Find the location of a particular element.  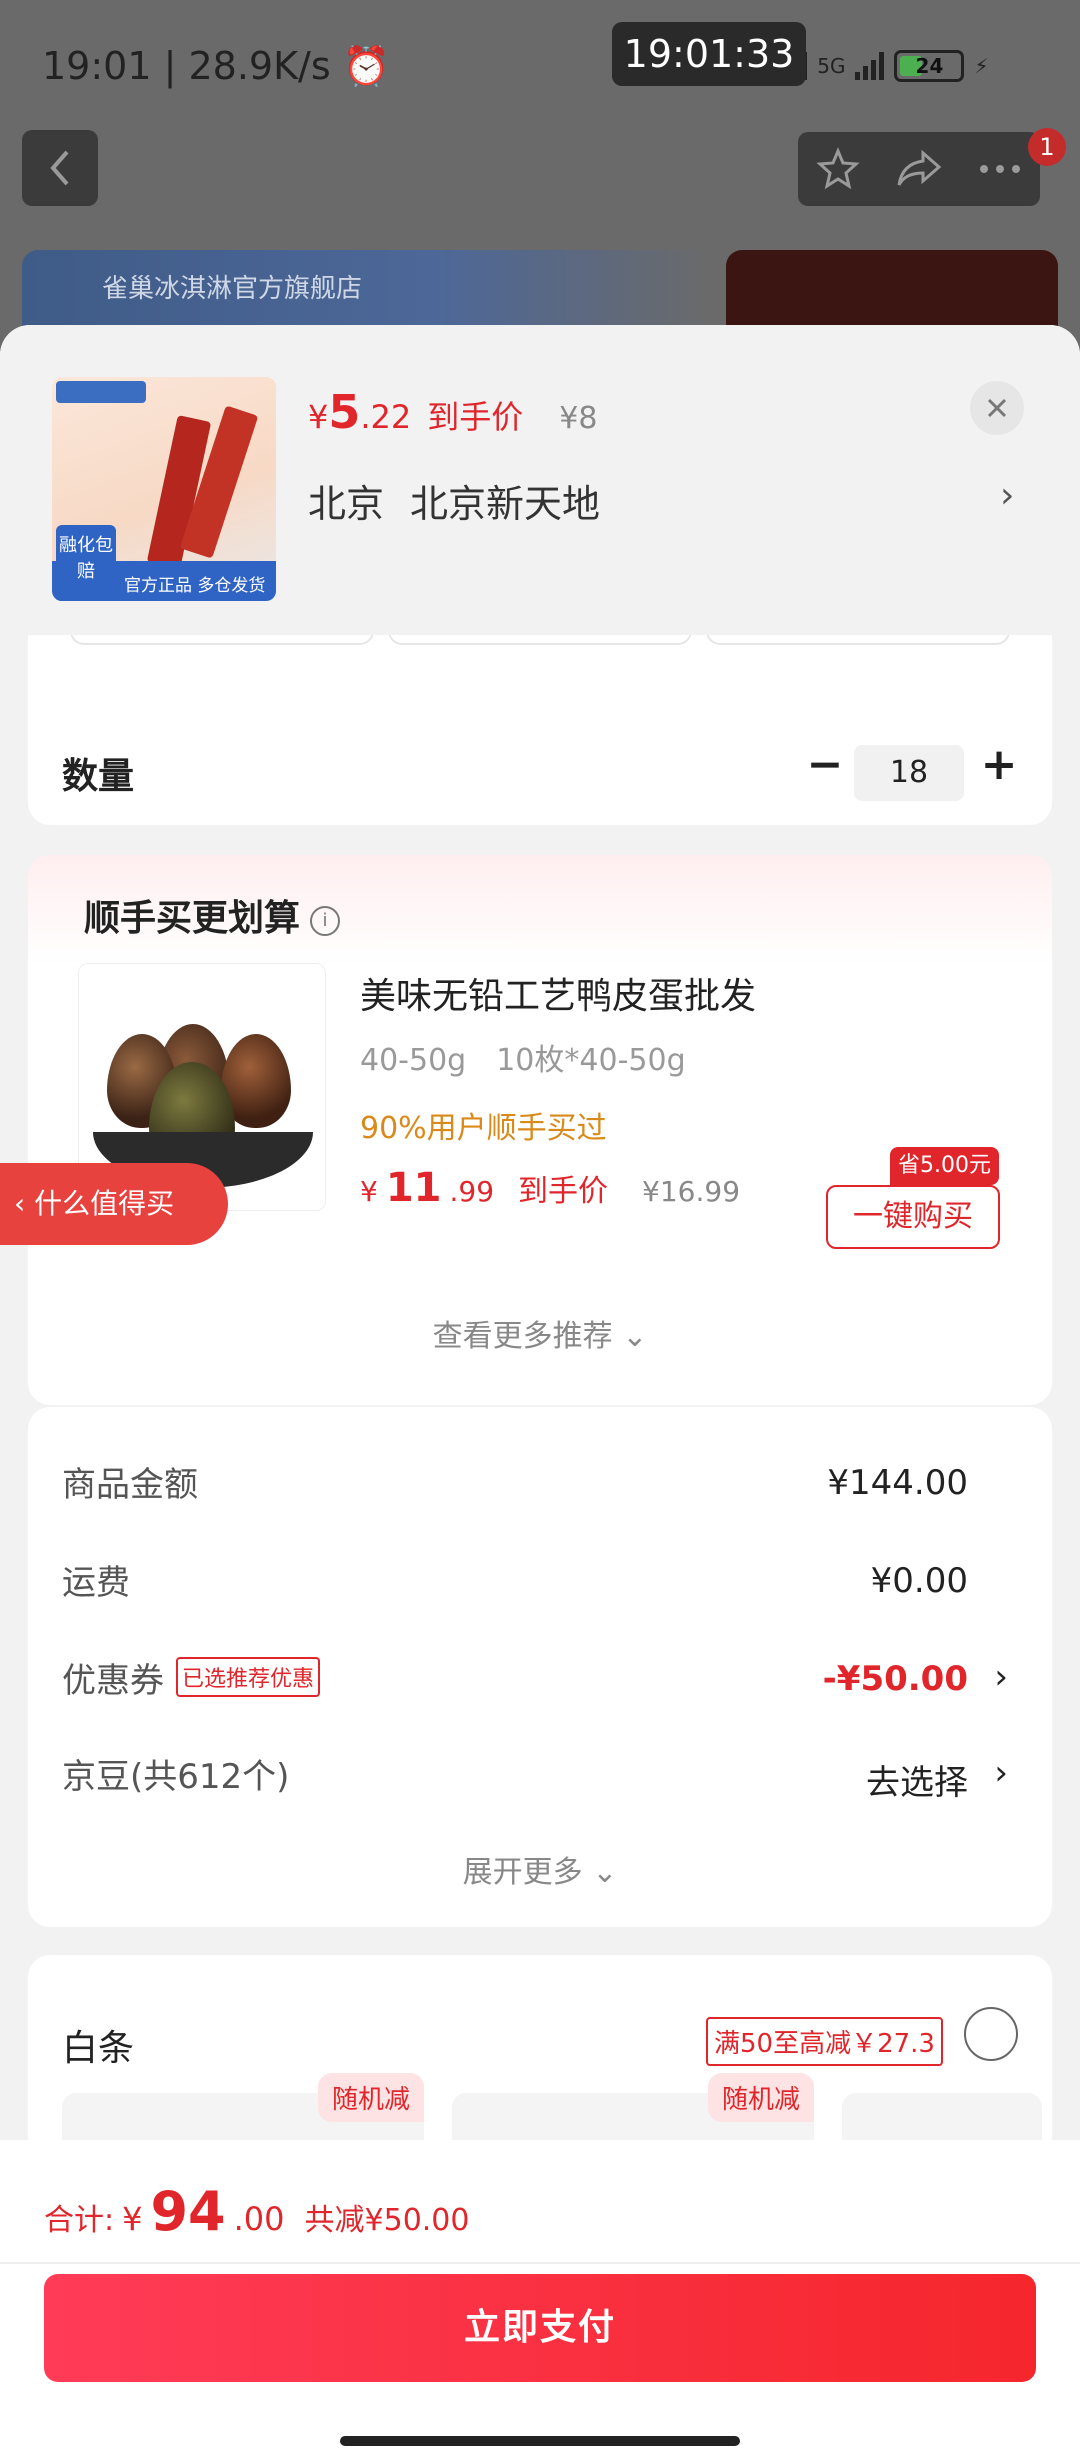

product-price-dec: .22 is located at coordinates (386, 417).